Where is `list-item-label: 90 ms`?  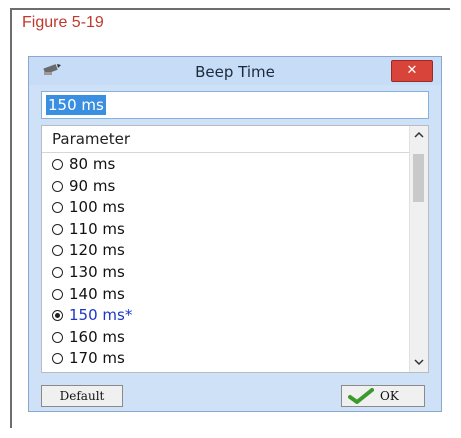
list-item-label: 90 ms is located at coordinates (92, 185).